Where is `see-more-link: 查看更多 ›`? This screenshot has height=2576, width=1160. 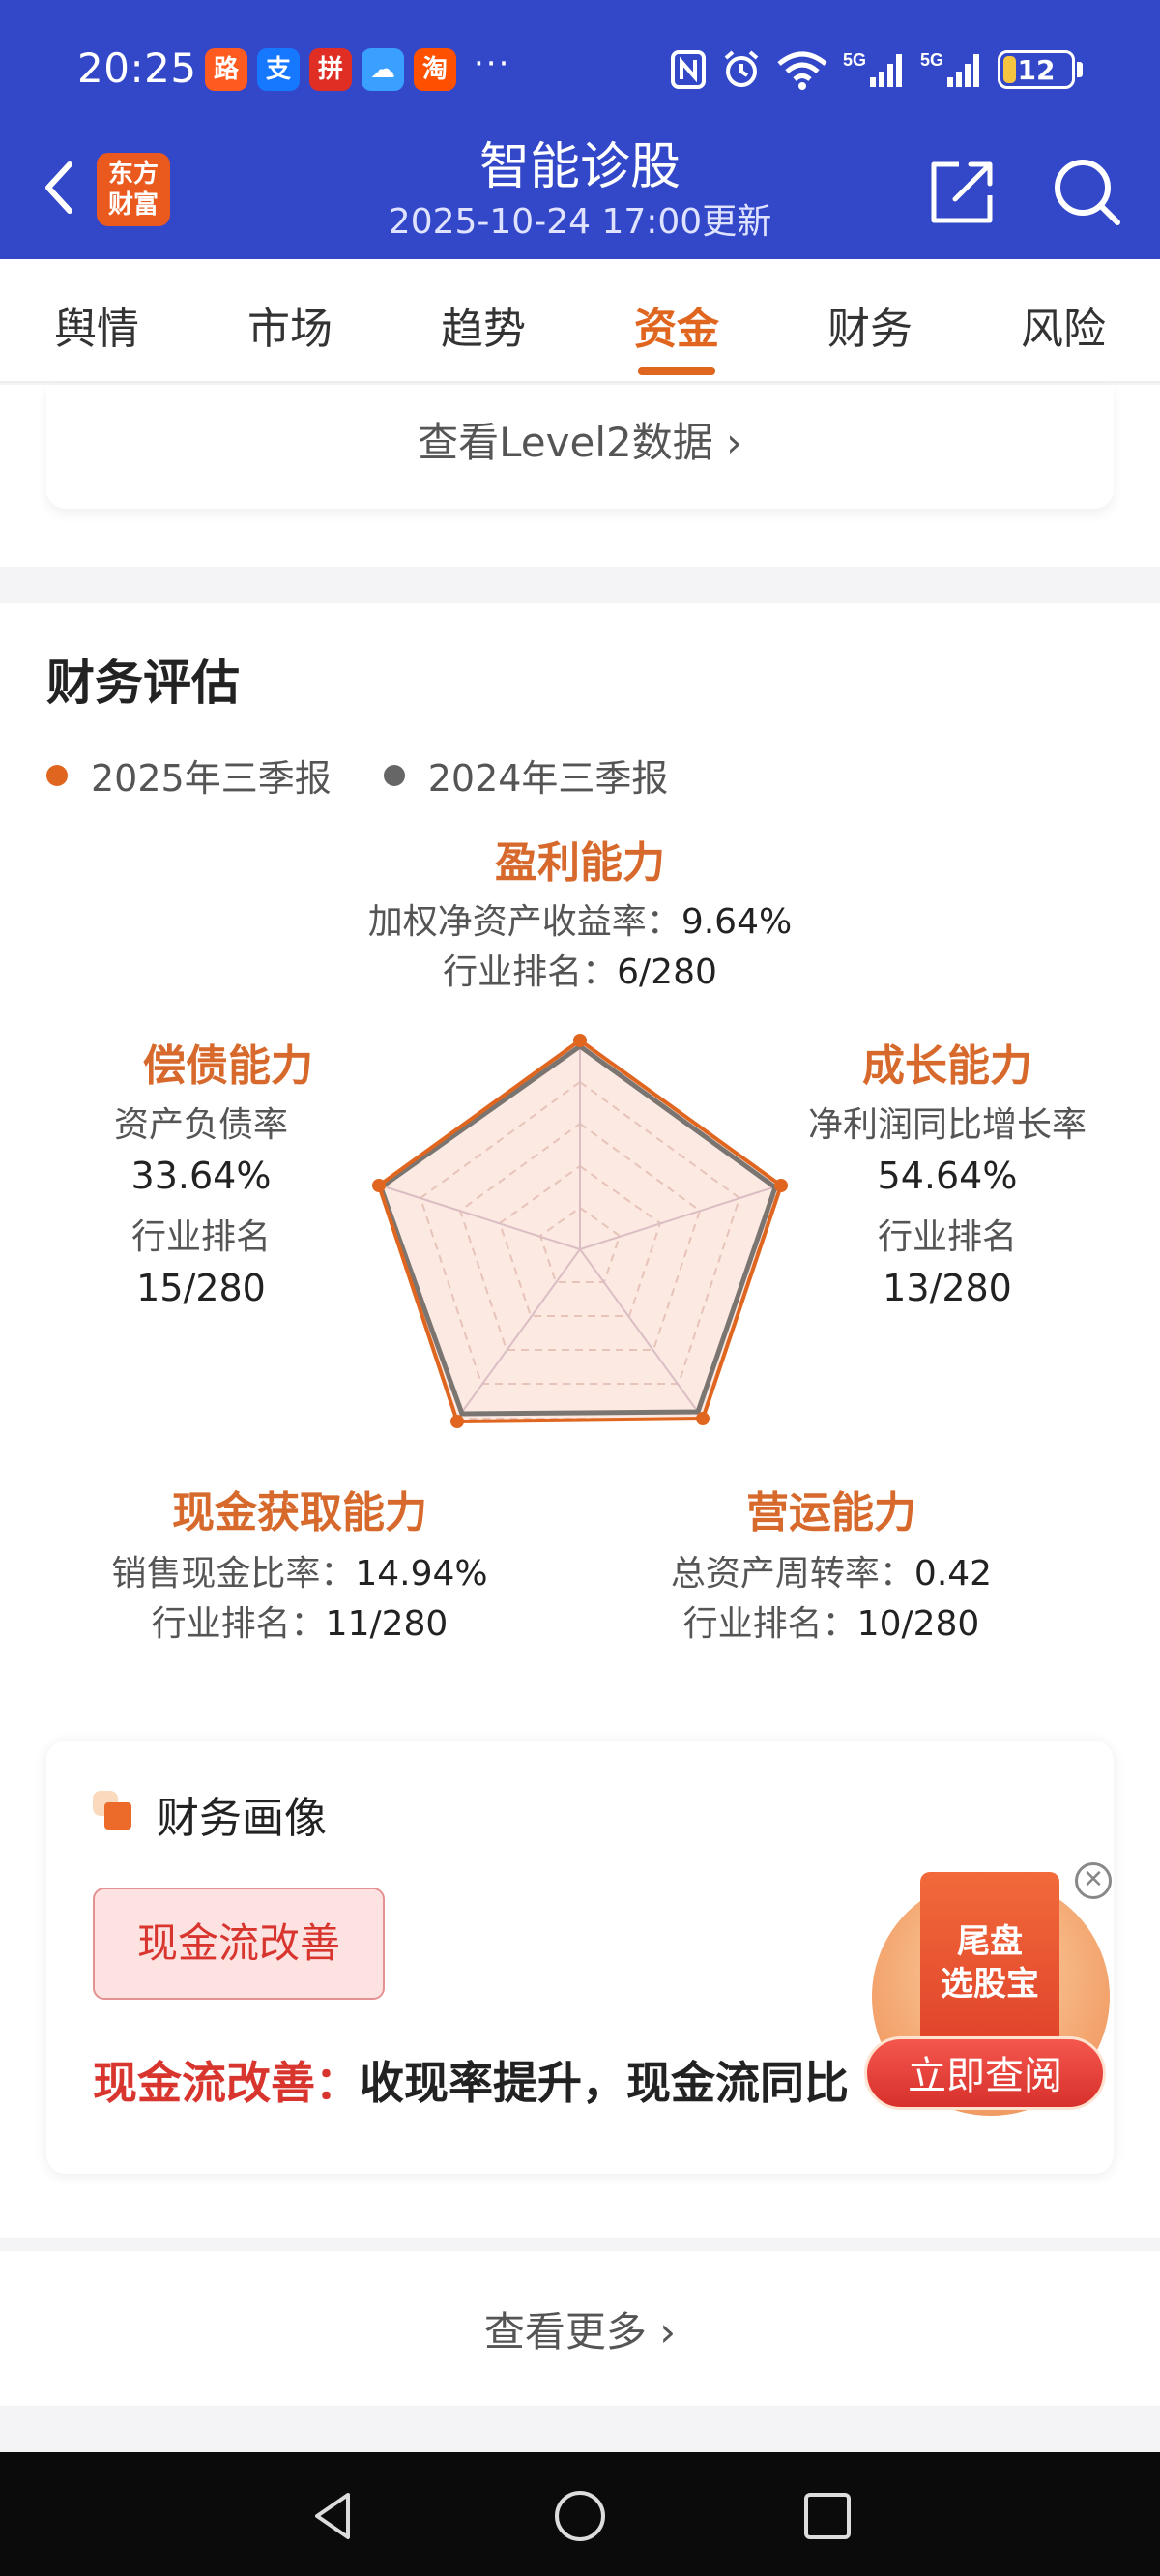
see-more-link: 查看更多 › is located at coordinates (580, 2328).